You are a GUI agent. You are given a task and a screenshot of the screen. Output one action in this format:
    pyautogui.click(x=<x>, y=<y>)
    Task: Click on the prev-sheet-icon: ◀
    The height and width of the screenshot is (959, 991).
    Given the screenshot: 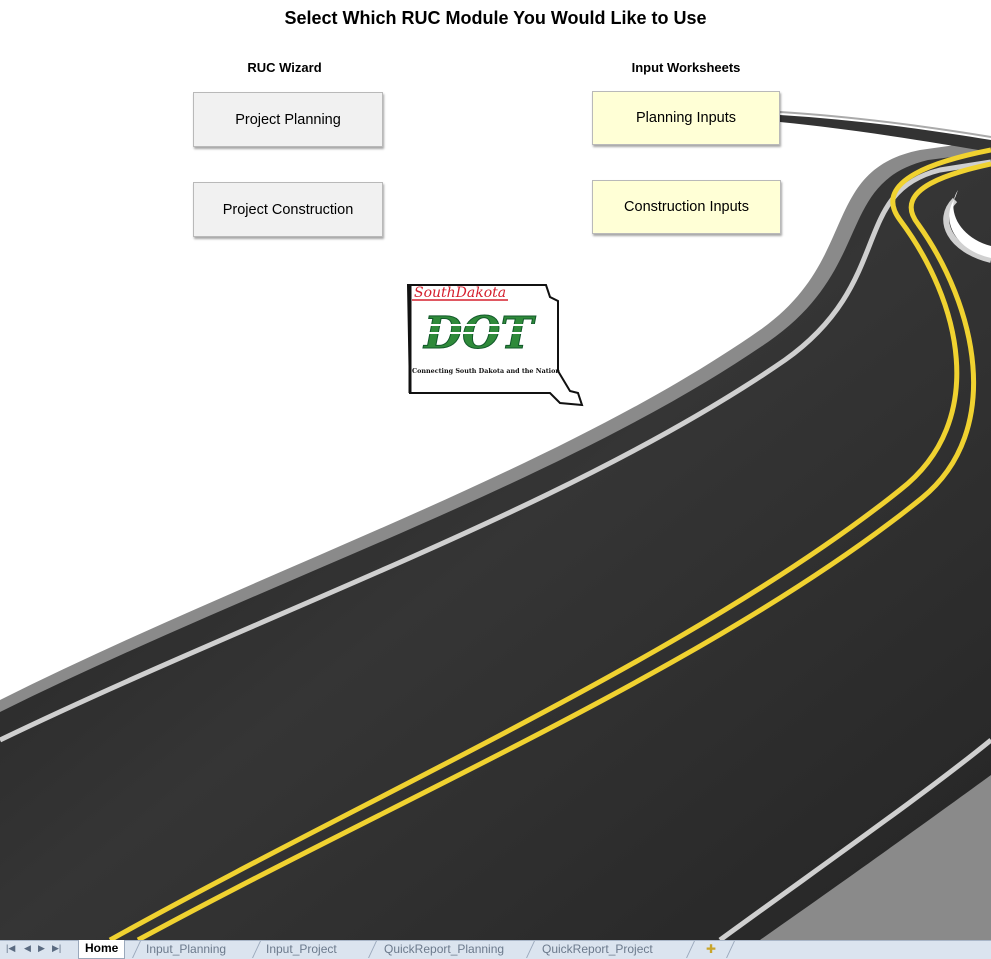 What is the action you would take?
    pyautogui.click(x=27, y=948)
    